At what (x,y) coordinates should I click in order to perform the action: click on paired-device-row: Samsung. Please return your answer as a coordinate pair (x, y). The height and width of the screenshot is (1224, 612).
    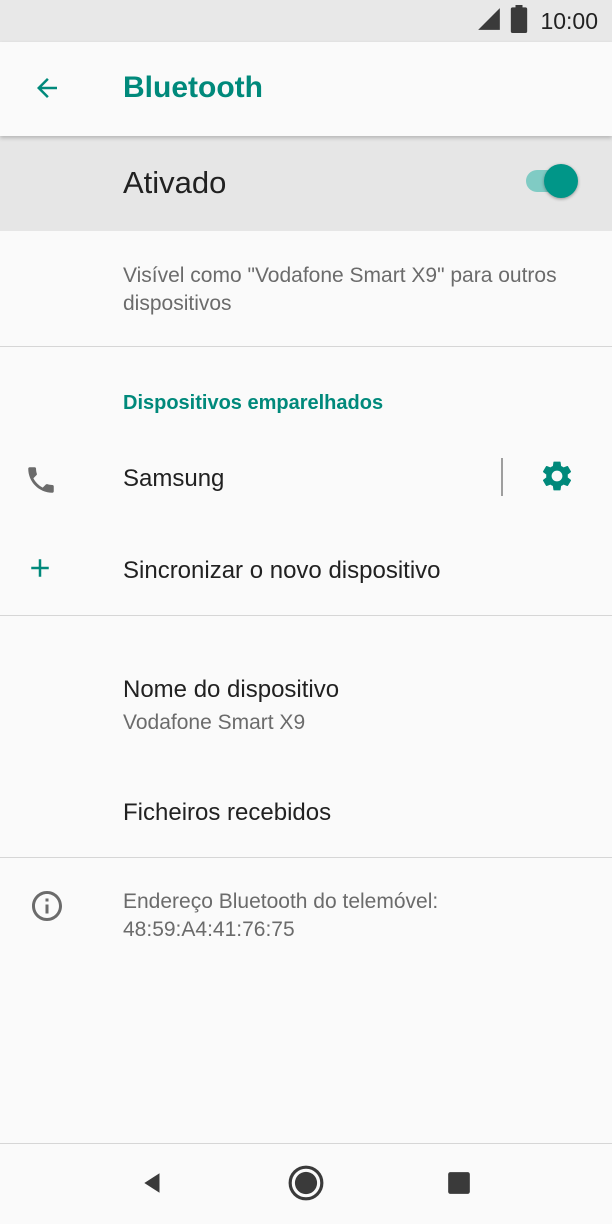
    Looking at the image, I should click on (306, 479).